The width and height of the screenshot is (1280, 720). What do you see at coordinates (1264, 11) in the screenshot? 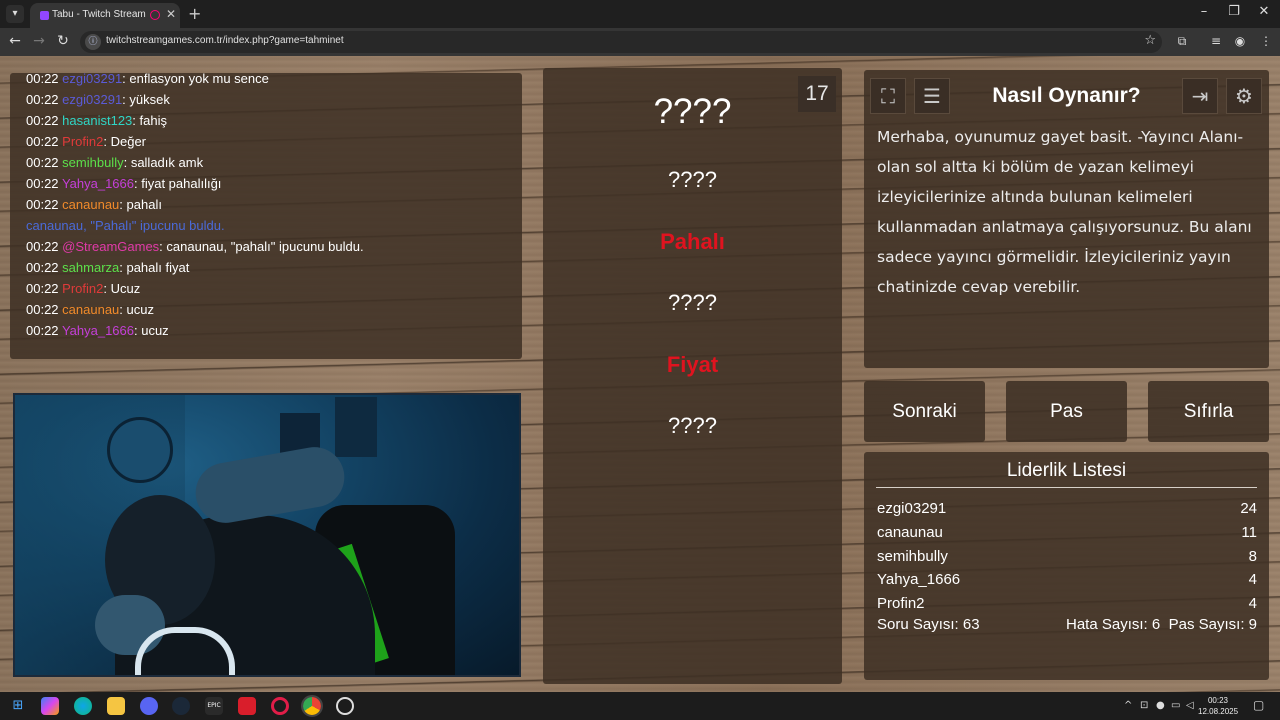
I see `window-close-icon: ✕` at bounding box center [1264, 11].